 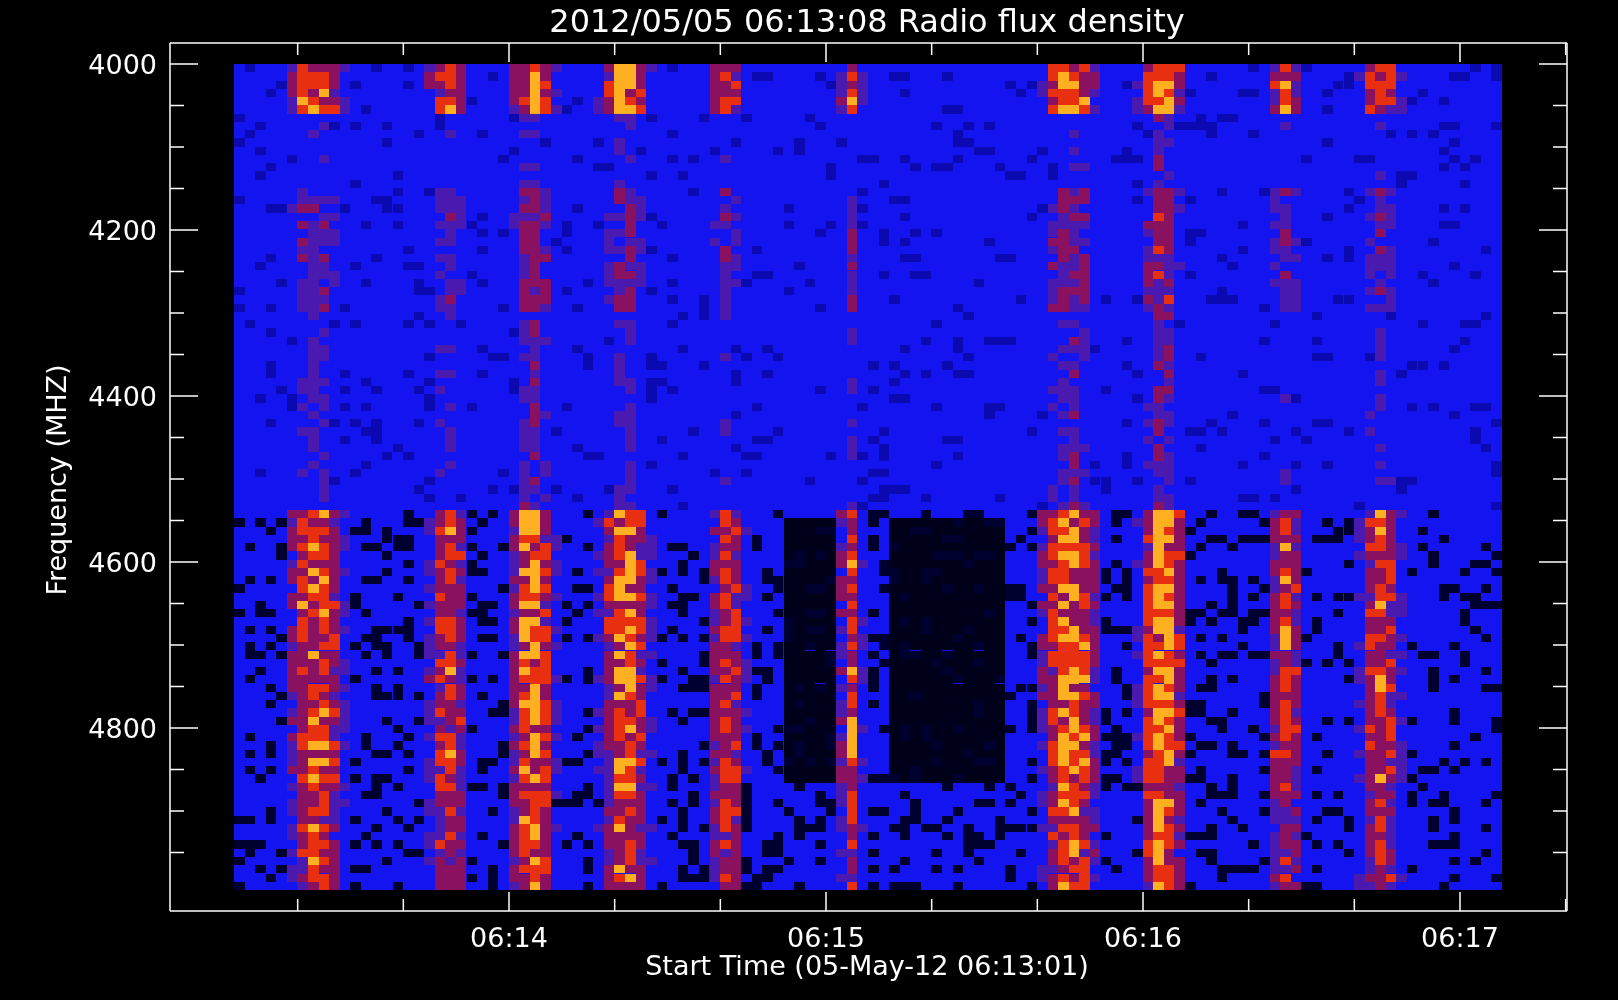 What do you see at coordinates (509, 937) in the screenshot?
I see `x-tick-label: 06:14` at bounding box center [509, 937].